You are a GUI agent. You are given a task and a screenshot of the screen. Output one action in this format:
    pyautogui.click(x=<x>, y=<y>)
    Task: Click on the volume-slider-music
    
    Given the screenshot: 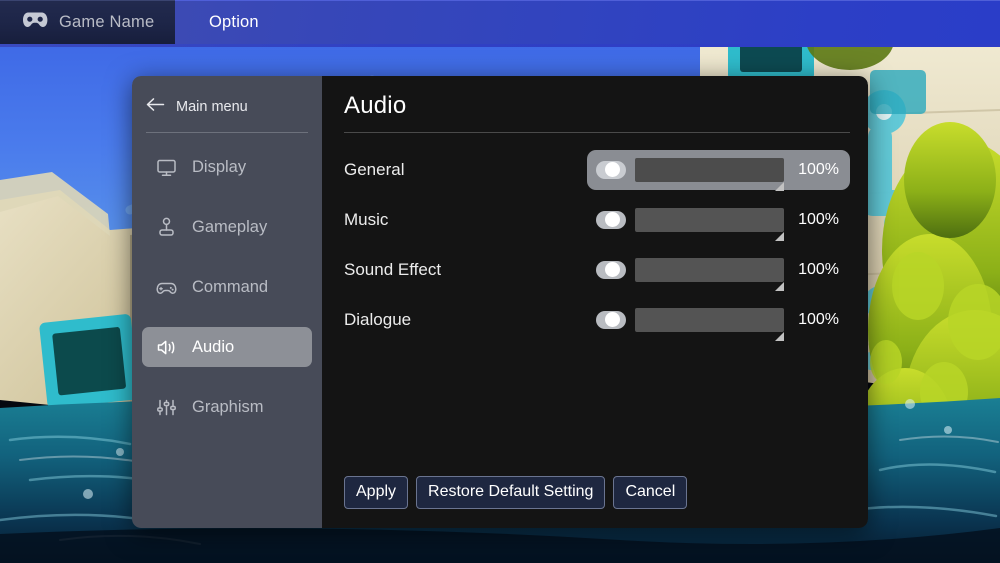 What is the action you would take?
    pyautogui.click(x=709, y=224)
    